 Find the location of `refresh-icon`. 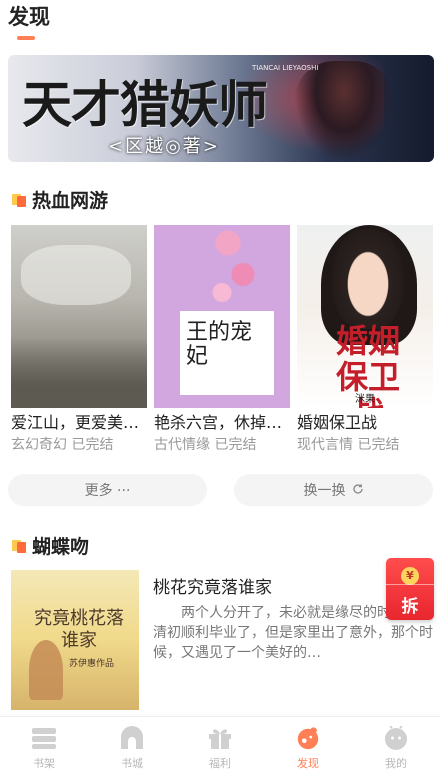

refresh-icon is located at coordinates (358, 490).